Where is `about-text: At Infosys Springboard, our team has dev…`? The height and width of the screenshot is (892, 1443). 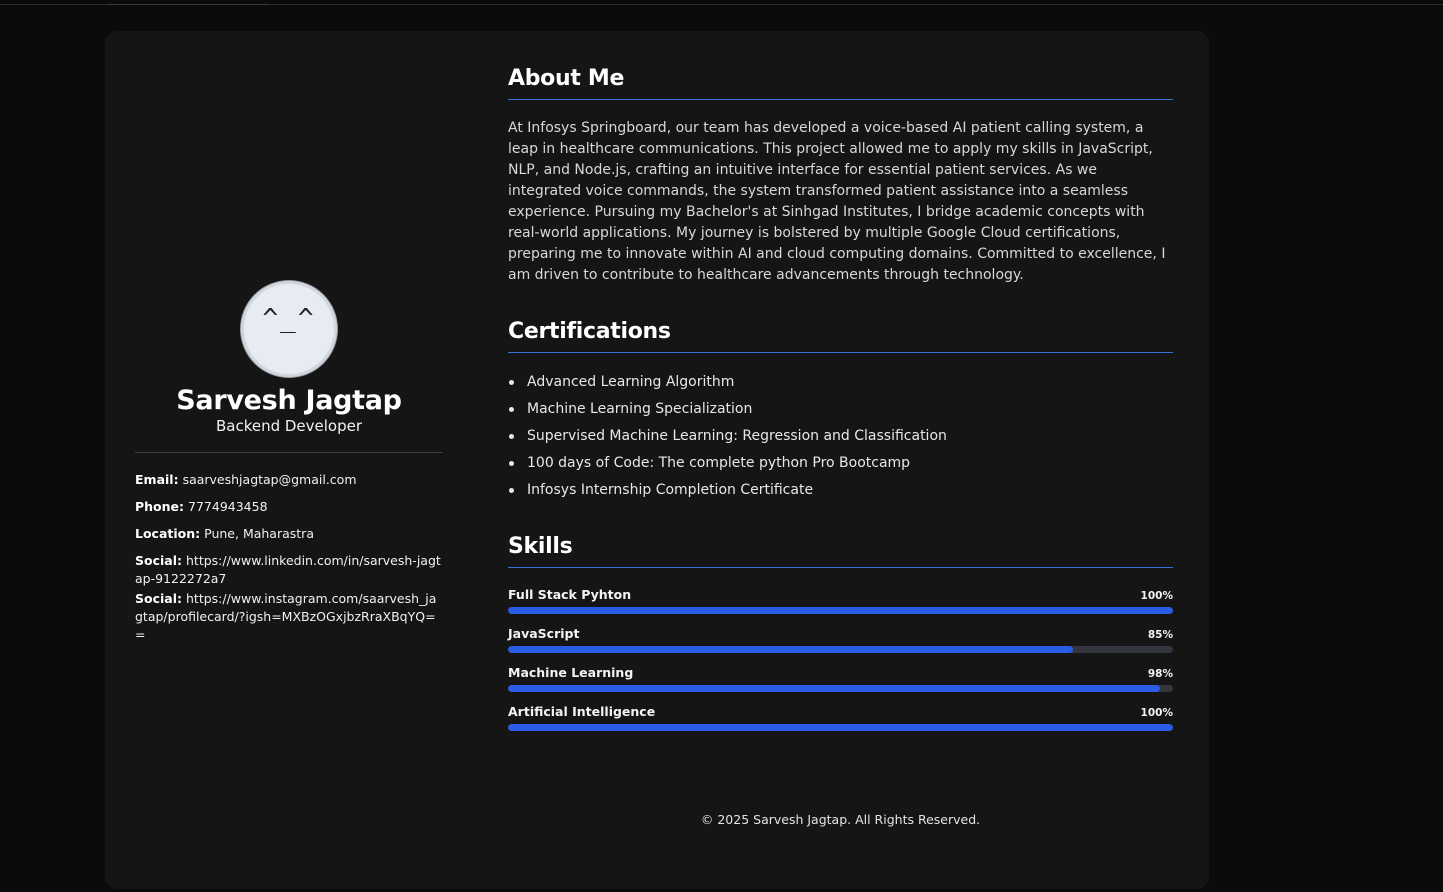
about-text: At Infosys Springboard, our team has dev… is located at coordinates (837, 201).